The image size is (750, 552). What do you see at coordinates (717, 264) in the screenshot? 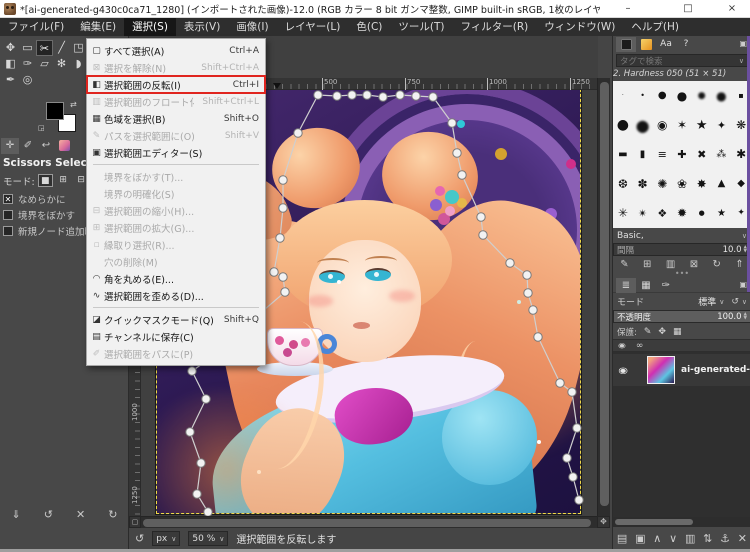
I see `refresh-brushes-button: ↻` at bounding box center [717, 264].